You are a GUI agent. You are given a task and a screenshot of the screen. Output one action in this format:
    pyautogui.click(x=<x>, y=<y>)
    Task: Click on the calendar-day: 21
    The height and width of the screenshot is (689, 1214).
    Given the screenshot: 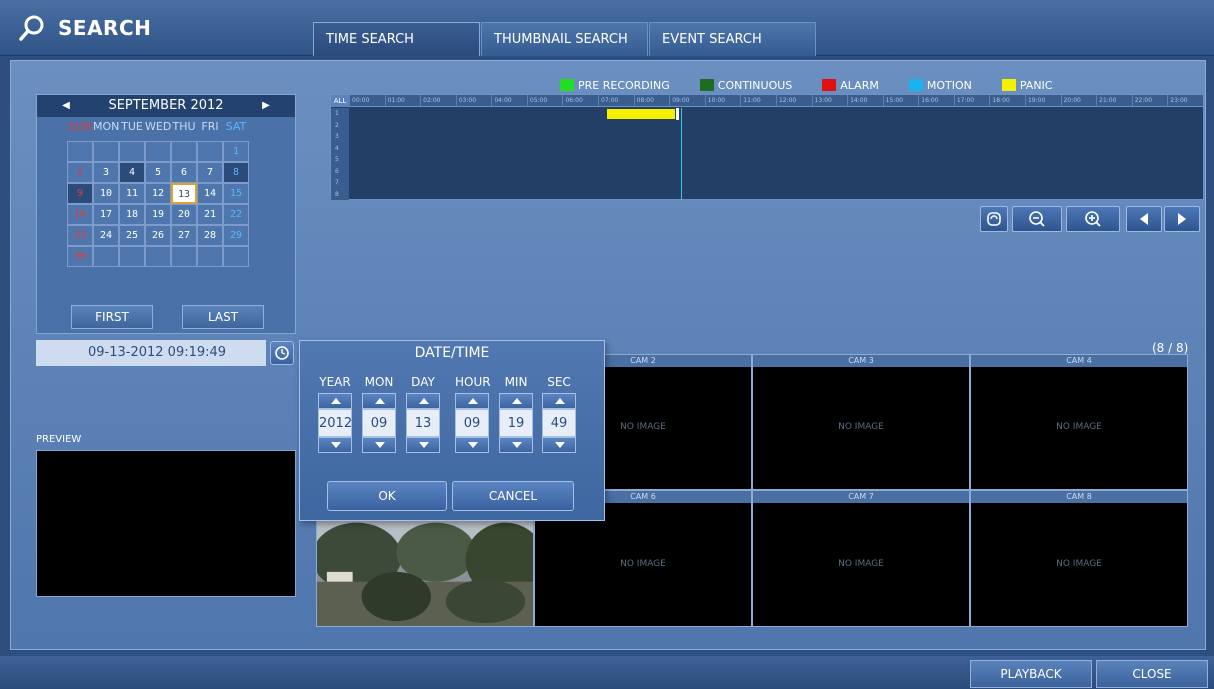 What is the action you would take?
    pyautogui.click(x=210, y=214)
    